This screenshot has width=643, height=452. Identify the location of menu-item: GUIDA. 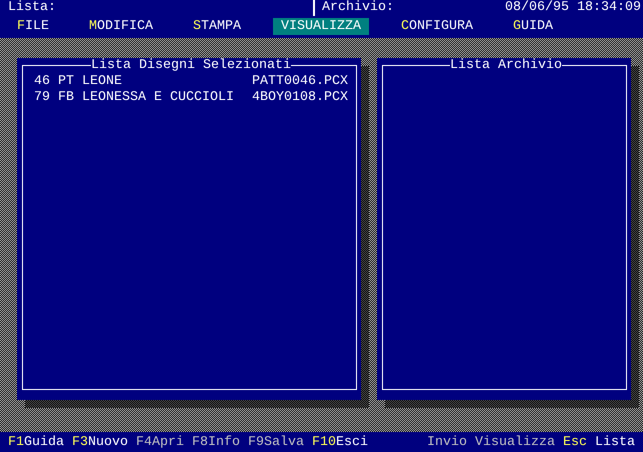
(532, 26).